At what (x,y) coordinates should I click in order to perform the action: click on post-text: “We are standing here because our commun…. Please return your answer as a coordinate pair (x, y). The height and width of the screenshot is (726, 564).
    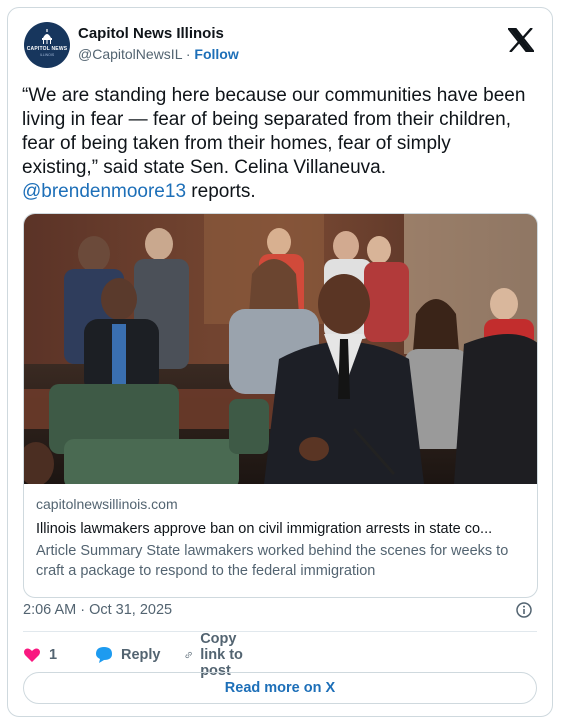
    Looking at the image, I should click on (277, 144).